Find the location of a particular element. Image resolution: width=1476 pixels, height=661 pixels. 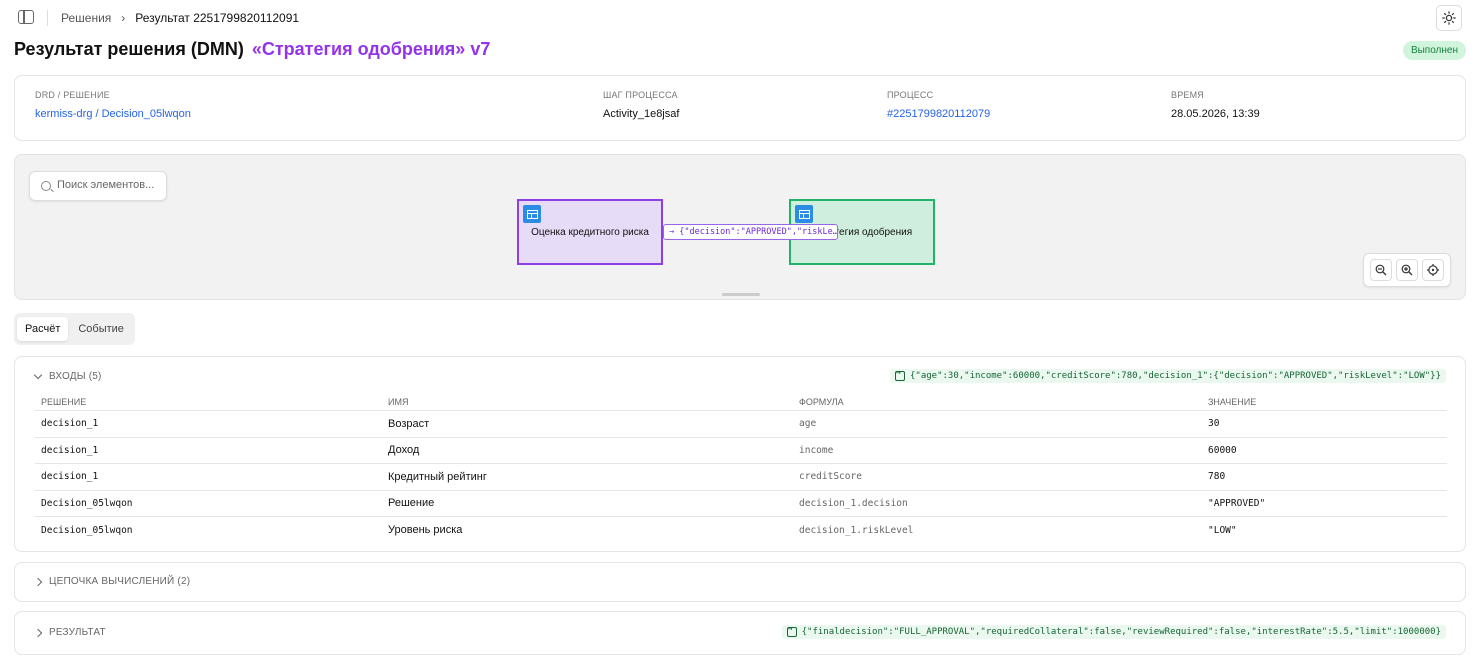

diagram-node-credit-risk: Оценка кредитного риска is located at coordinates (590, 232).